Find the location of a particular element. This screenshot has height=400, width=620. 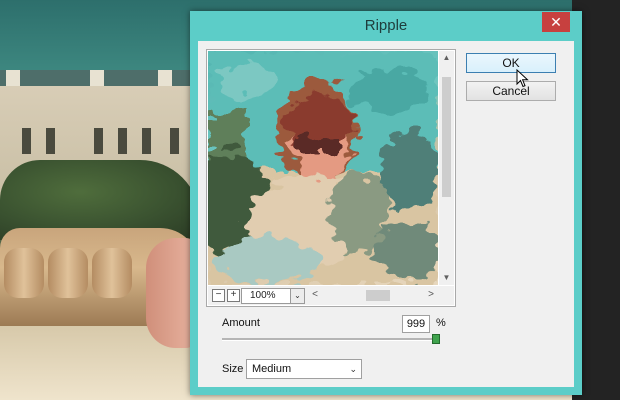

horizontal-scroll-thumb is located at coordinates (378, 295).